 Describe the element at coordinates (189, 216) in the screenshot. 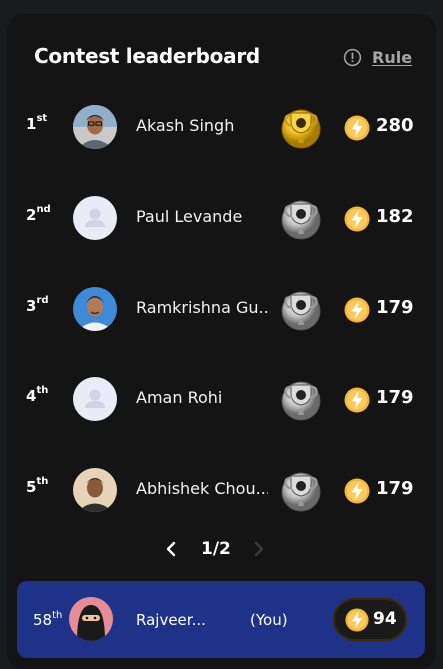

I see `player-name: Paul Levande` at that location.